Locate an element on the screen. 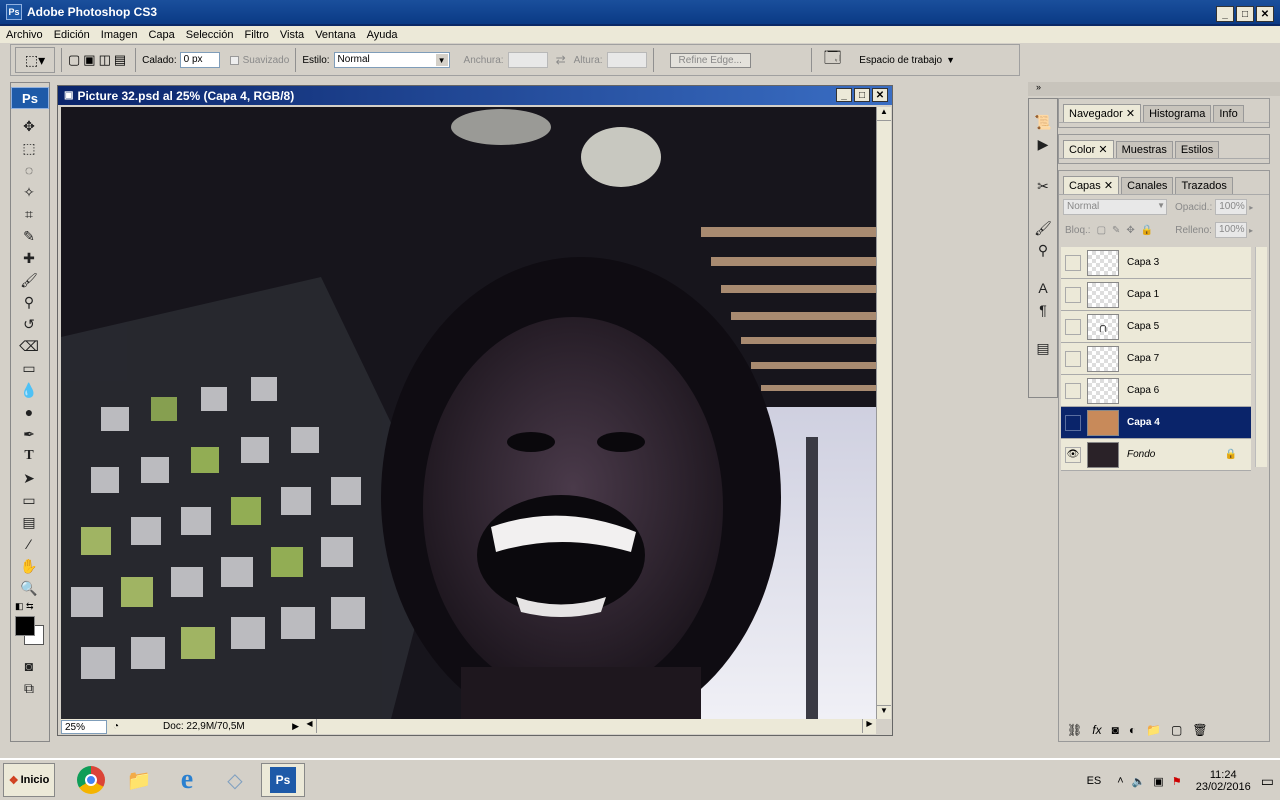 Image resolution: width=1280 pixels, height=800 pixels. scroll-right-icon: ▶ is located at coordinates (869, 726).